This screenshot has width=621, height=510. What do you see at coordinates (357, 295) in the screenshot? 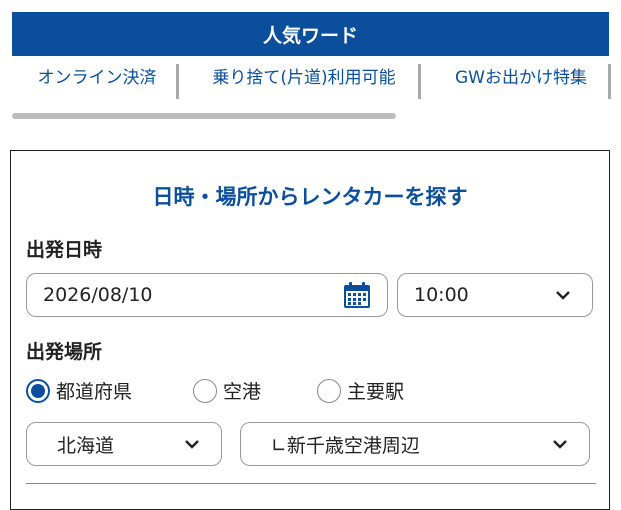
I see `calendar-icon` at bounding box center [357, 295].